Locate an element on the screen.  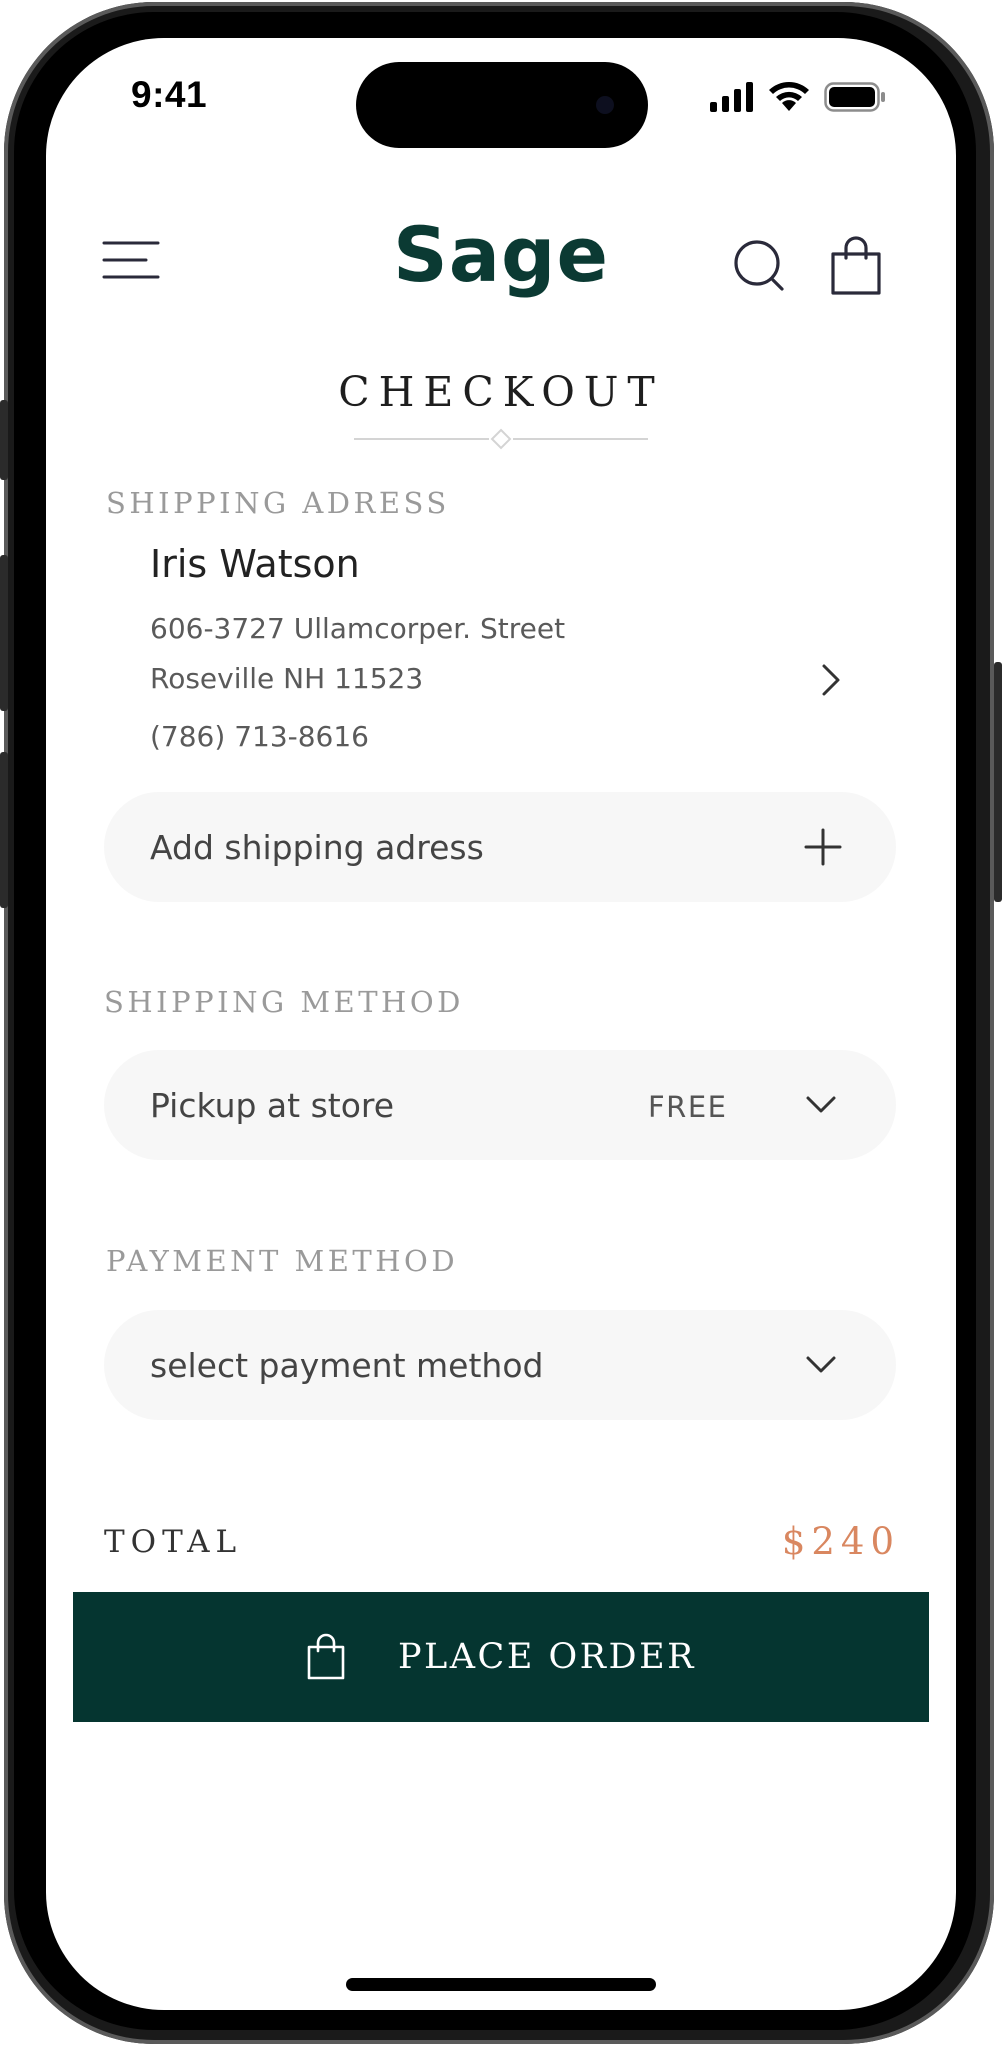
address-city: Roseville NH 11523 is located at coordinates (287, 678).